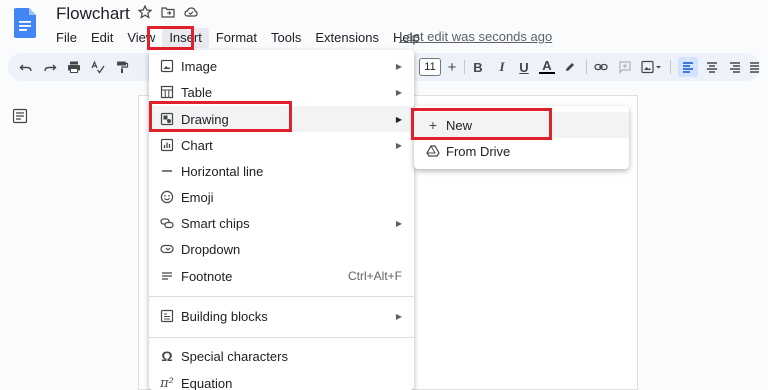 The image size is (768, 390). What do you see at coordinates (601, 67) in the screenshot?
I see `insert-link-icon` at bounding box center [601, 67].